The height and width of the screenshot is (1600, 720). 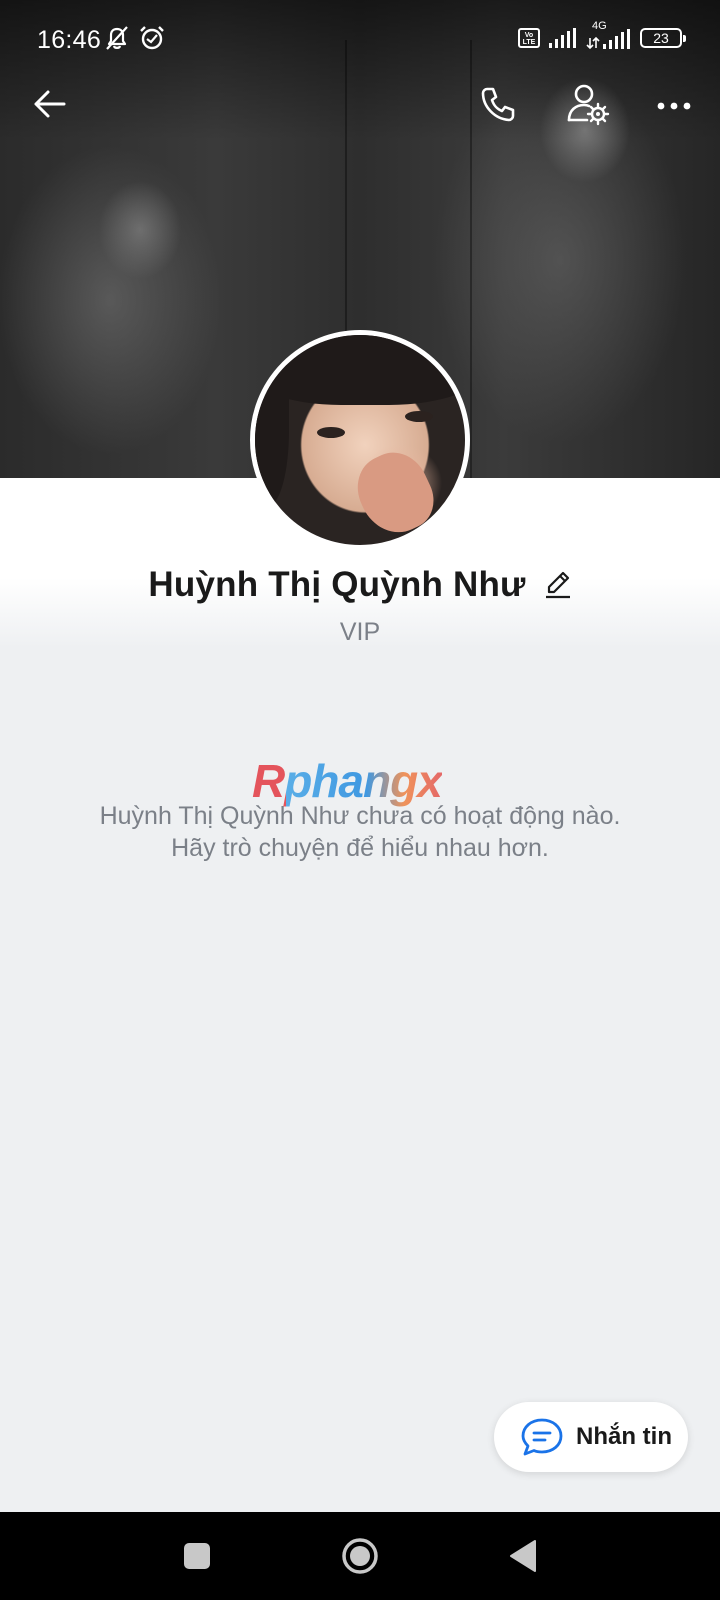 I want to click on status-time: 16:46, so click(x=69, y=40).